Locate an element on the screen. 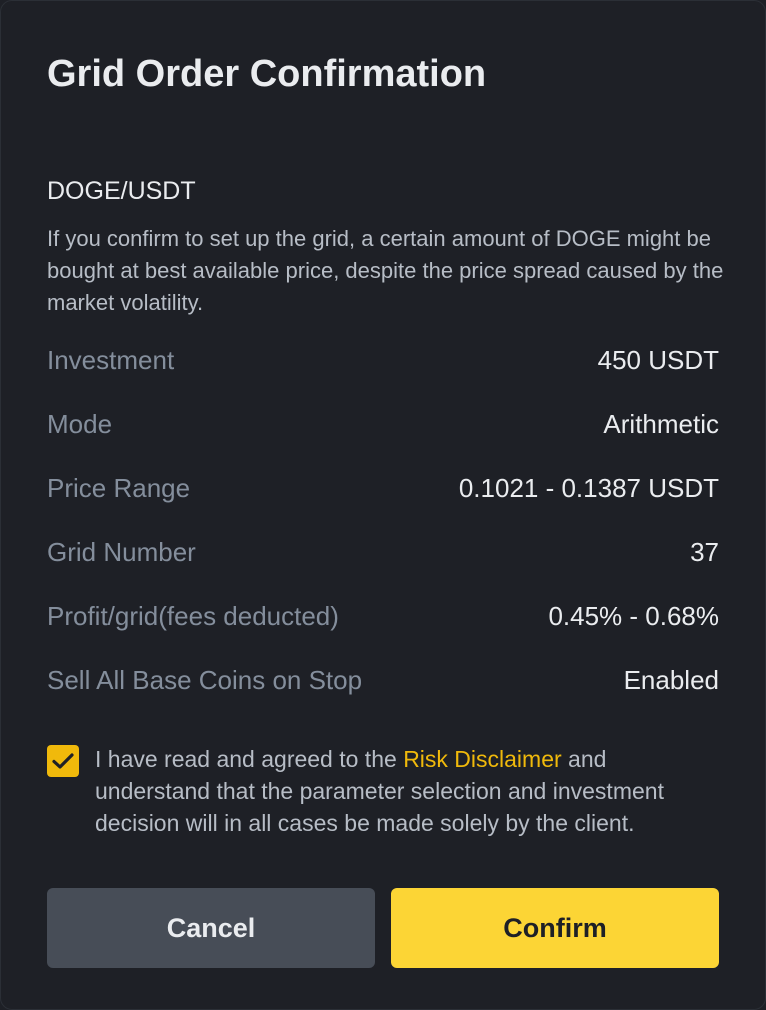  dialog-title: Grid Order Confirmation is located at coordinates (267, 74).